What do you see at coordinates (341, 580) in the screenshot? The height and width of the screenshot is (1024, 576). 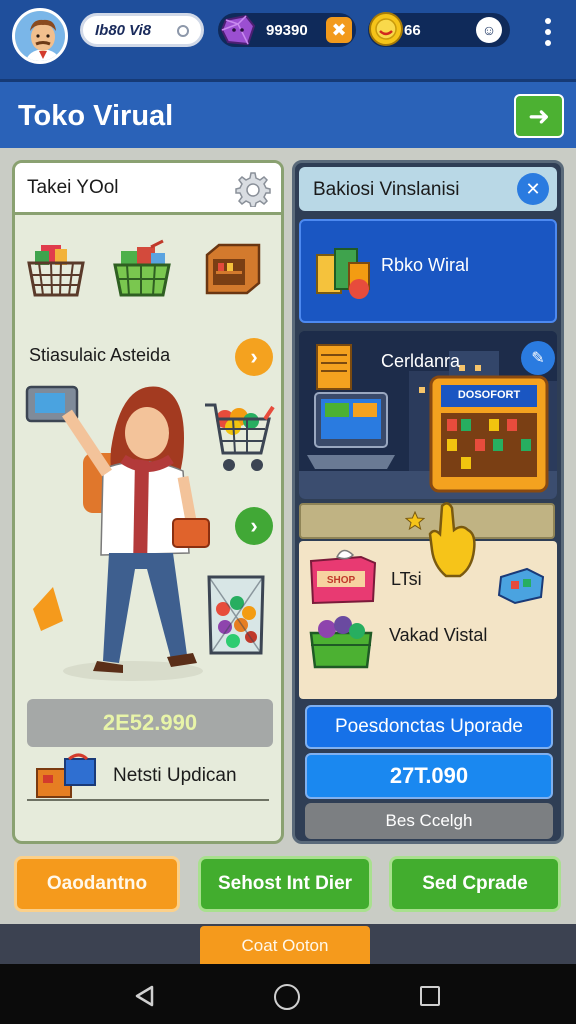 I see `svg-text: SHOP` at bounding box center [341, 580].